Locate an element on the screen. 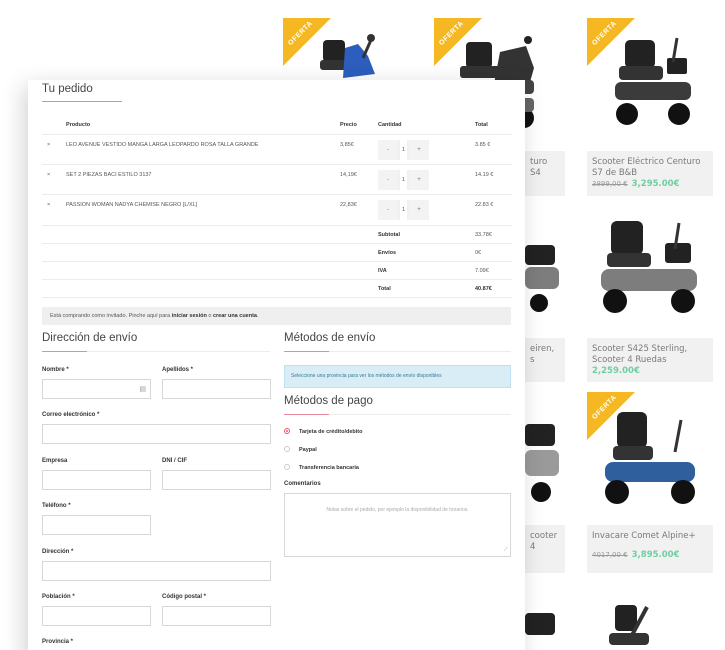 The width and height of the screenshot is (725, 650). notice-text: . is located at coordinates (258, 316).